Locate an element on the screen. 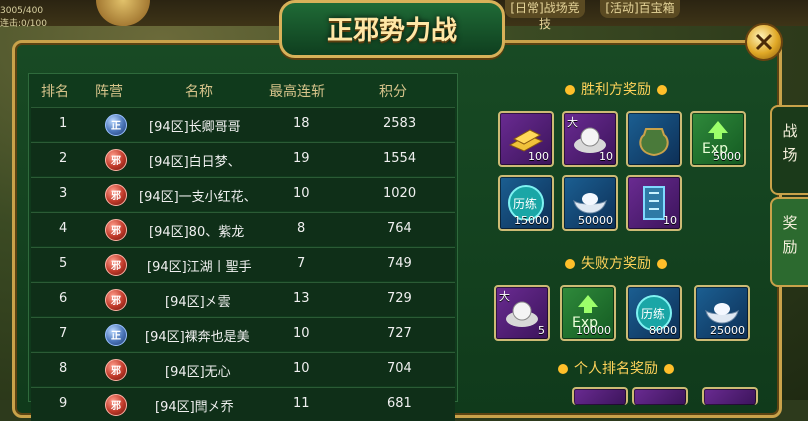  item-quantity: 100 is located at coordinates (538, 156).